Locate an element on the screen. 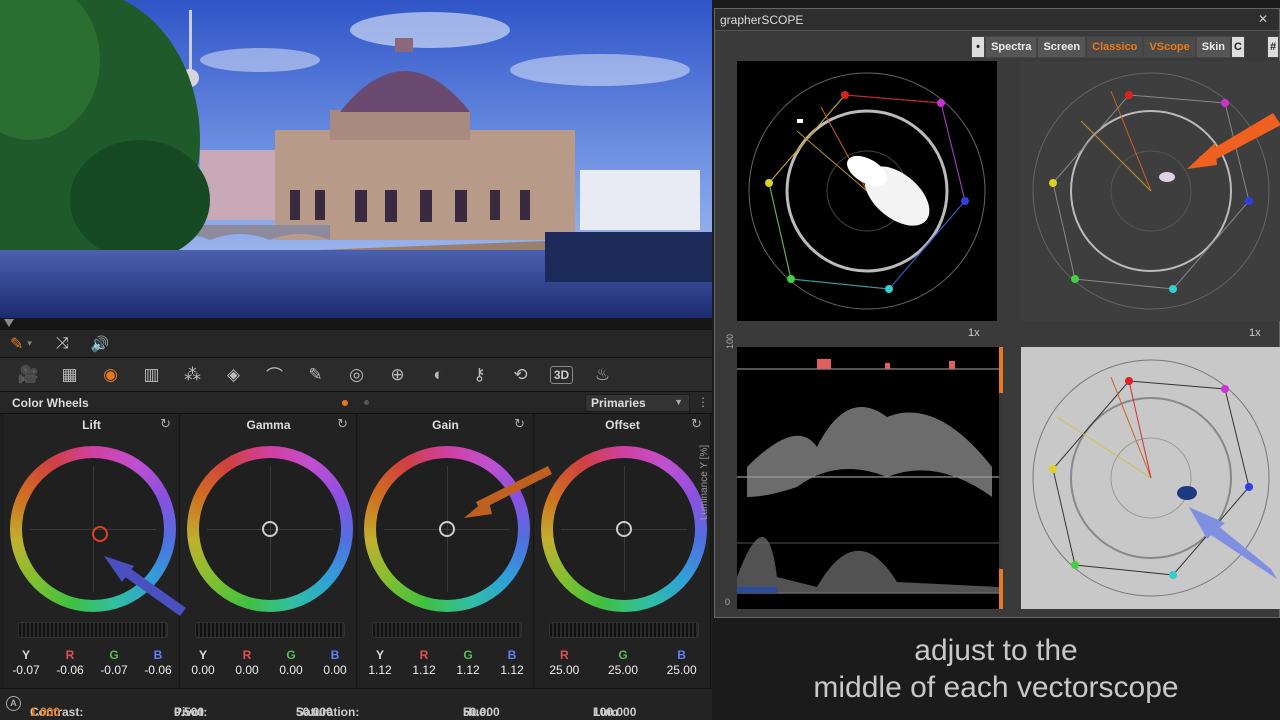  panel-menu-icon: ⋮ is located at coordinates (703, 402).